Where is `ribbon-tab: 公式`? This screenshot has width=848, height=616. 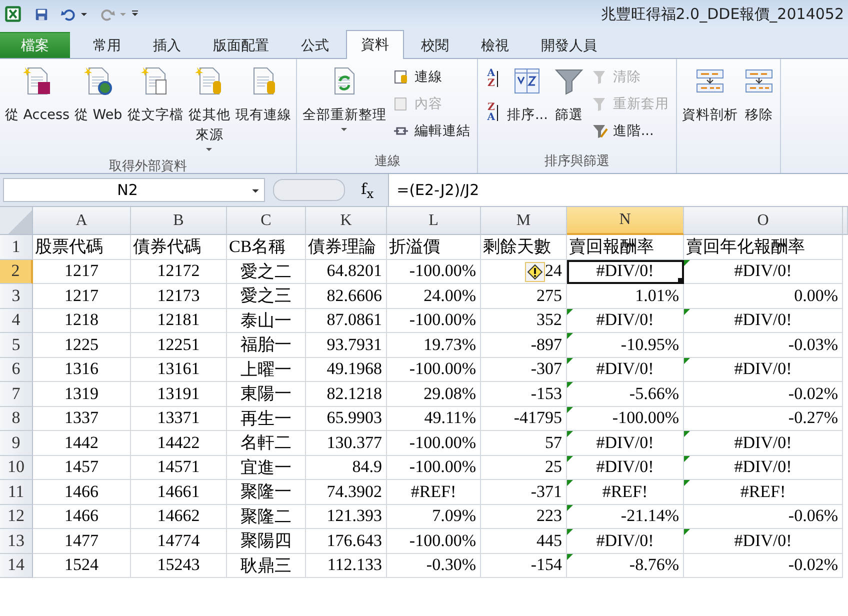
ribbon-tab: 公式 is located at coordinates (315, 45).